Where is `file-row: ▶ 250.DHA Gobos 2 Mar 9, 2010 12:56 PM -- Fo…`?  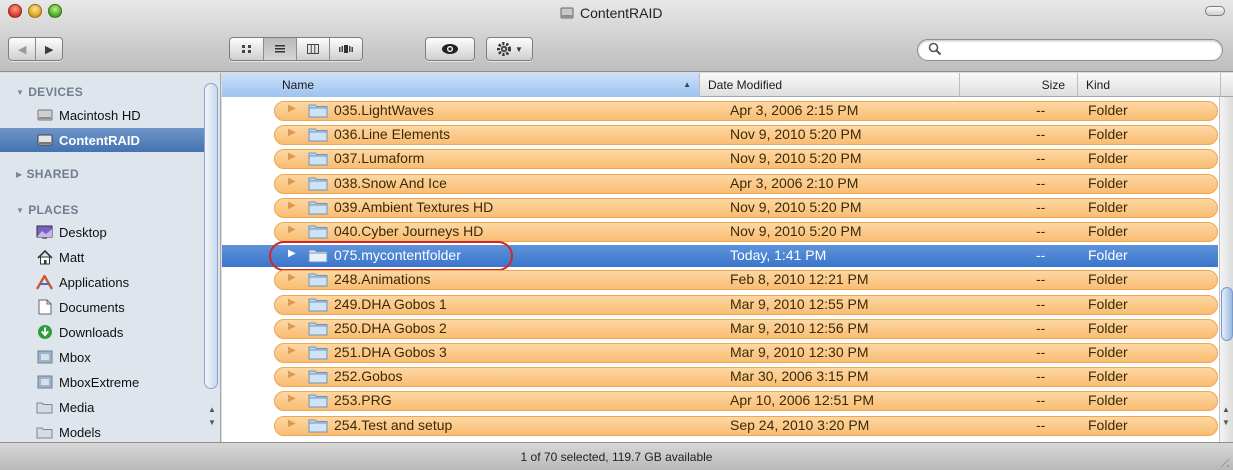 file-row: ▶ 250.DHA Gobos 2 Mar 9, 2010 12:56 PM -- Fo… is located at coordinates (720, 329).